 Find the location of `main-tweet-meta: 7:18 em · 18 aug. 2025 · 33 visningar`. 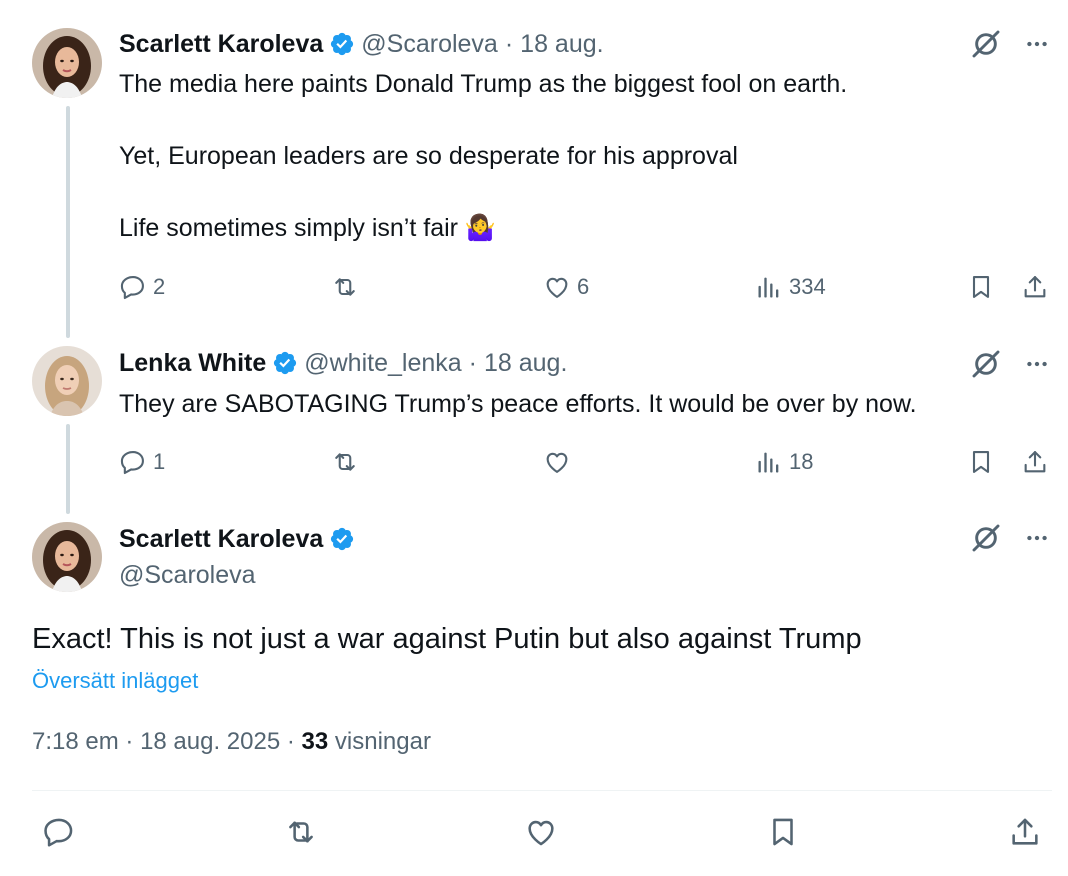

main-tweet-meta: 7:18 em · 18 aug. 2025 · 33 visningar is located at coordinates (231, 742).